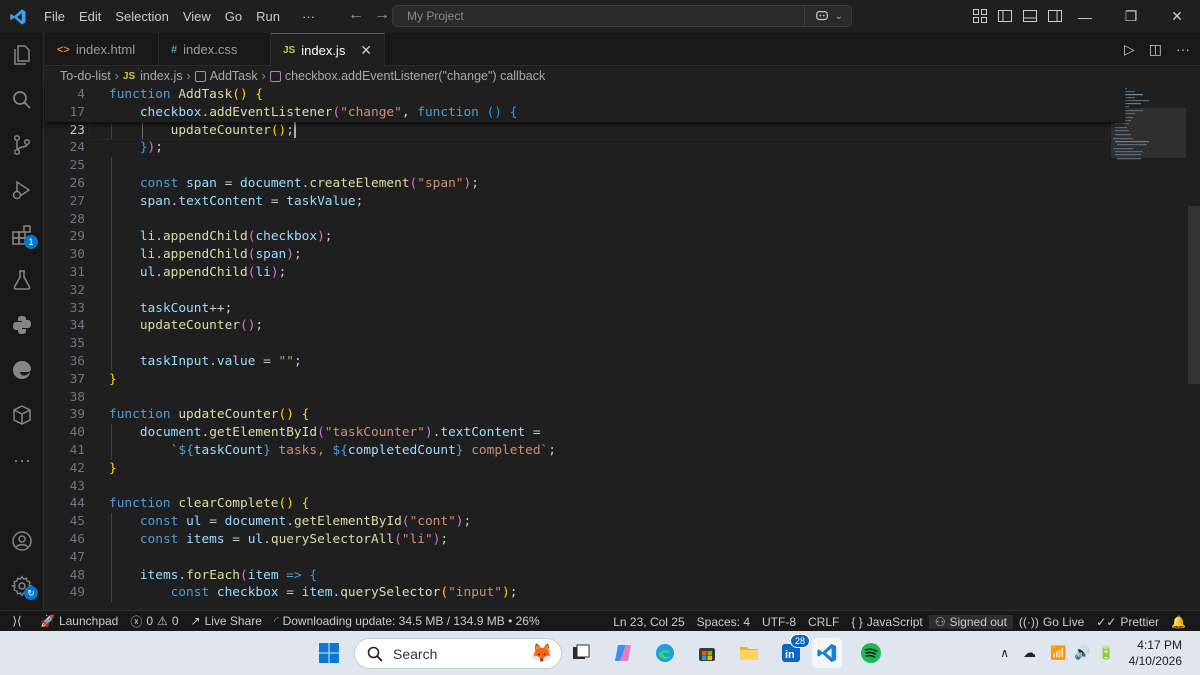 The height and width of the screenshot is (675, 1200). What do you see at coordinates (585, 398) in the screenshot?
I see `code-line: 38` at bounding box center [585, 398].